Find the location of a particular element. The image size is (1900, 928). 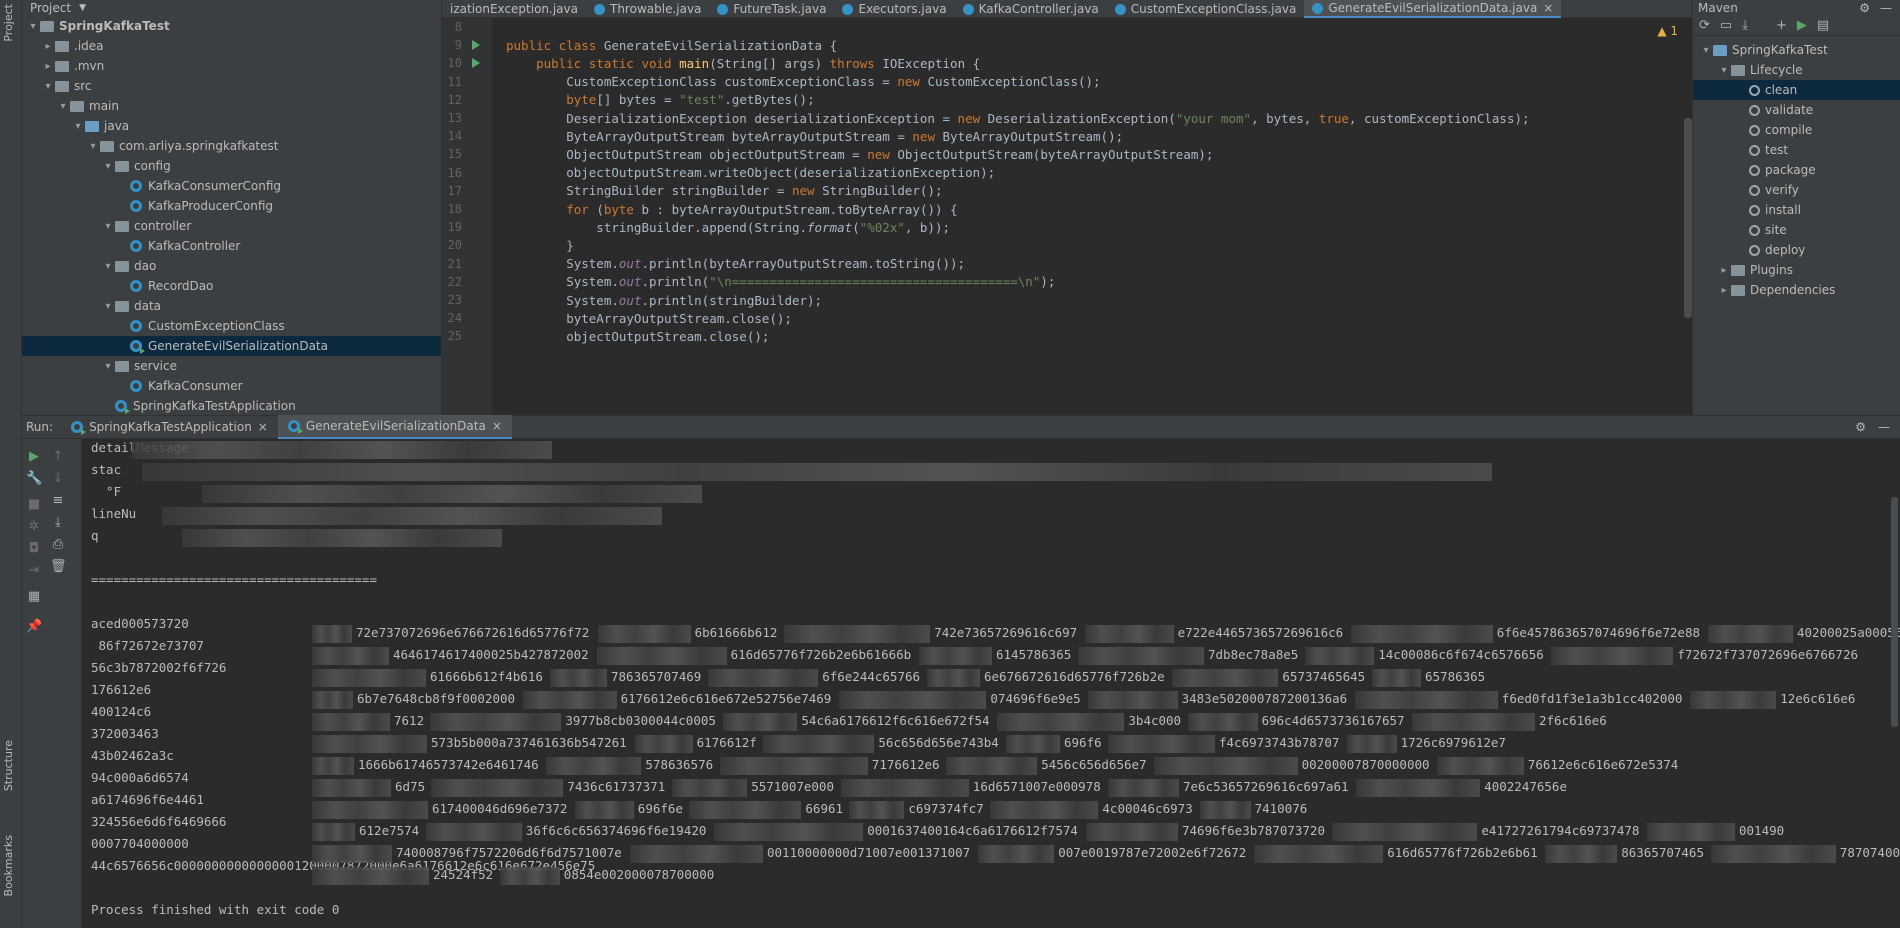

maven-item: ▸ Dependencies is located at coordinates (1796, 290).